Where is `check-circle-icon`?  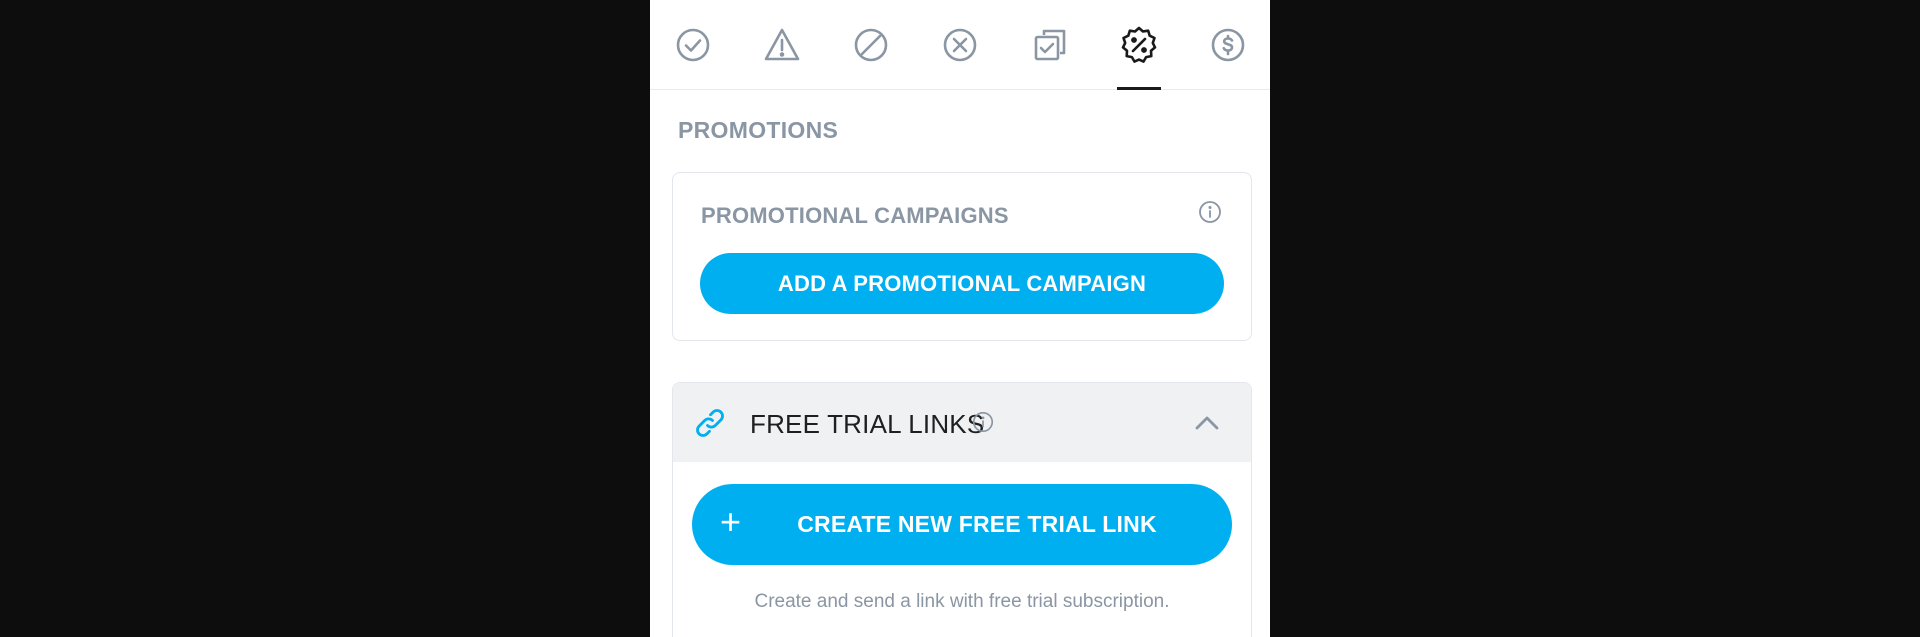 check-circle-icon is located at coordinates (693, 45).